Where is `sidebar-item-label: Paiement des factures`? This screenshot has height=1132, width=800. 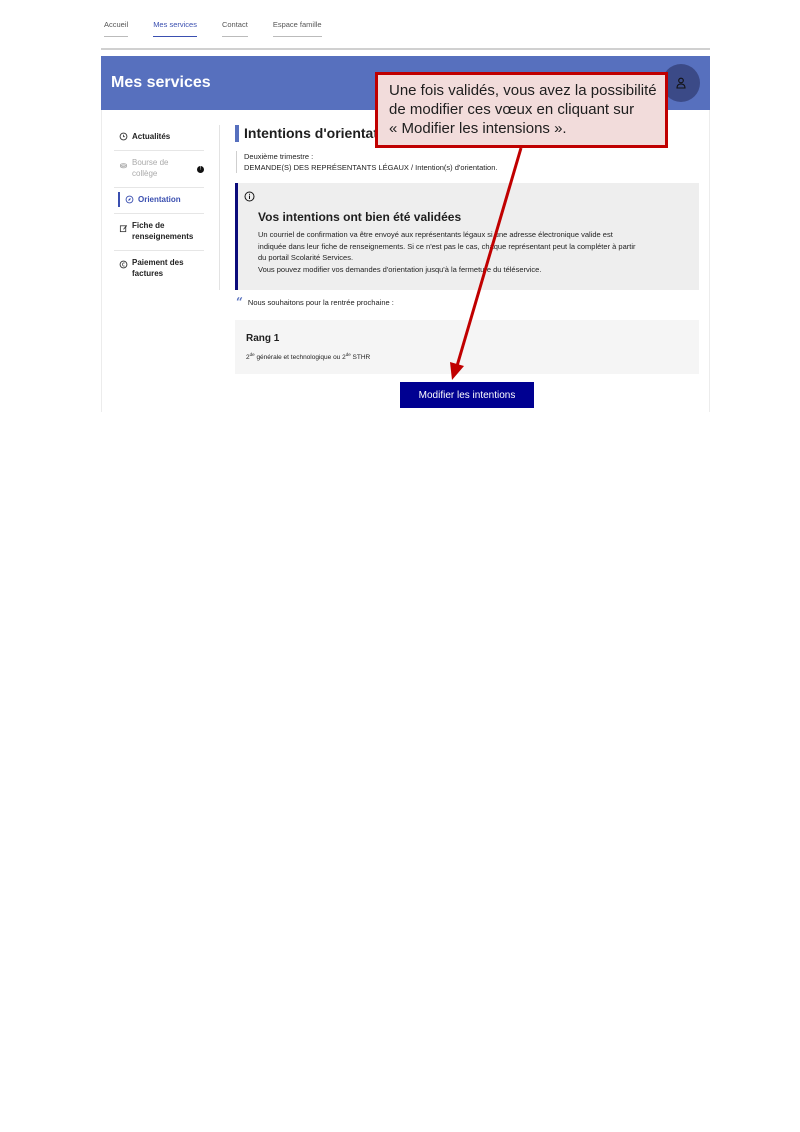 sidebar-item-label: Paiement des factures is located at coordinates (158, 268).